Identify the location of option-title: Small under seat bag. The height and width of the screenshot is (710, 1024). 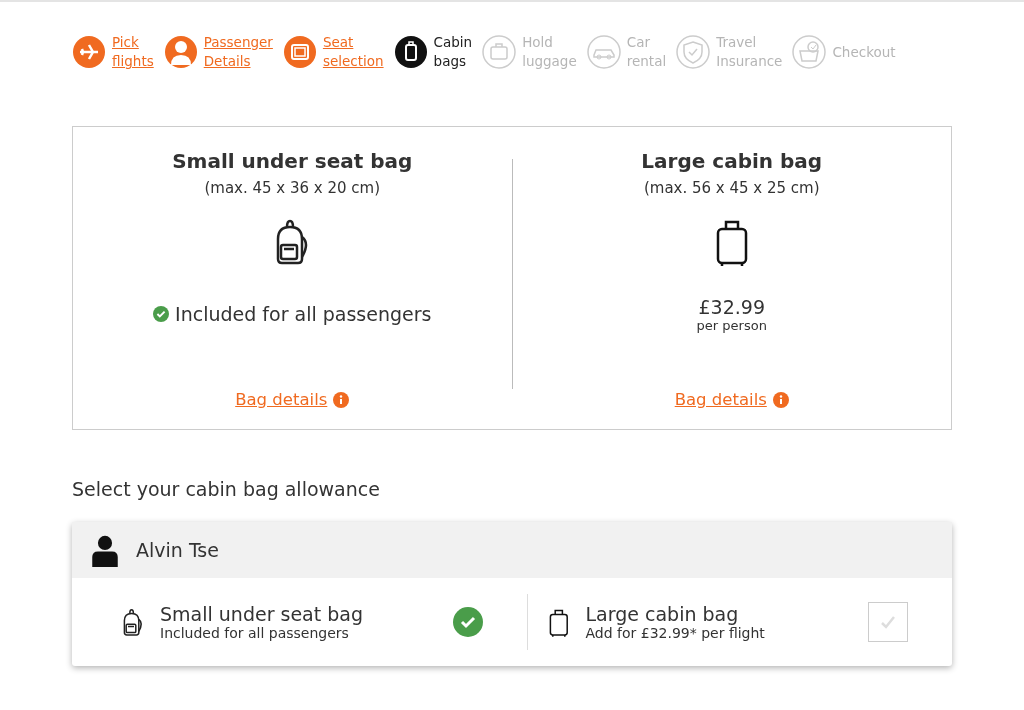
(262, 614).